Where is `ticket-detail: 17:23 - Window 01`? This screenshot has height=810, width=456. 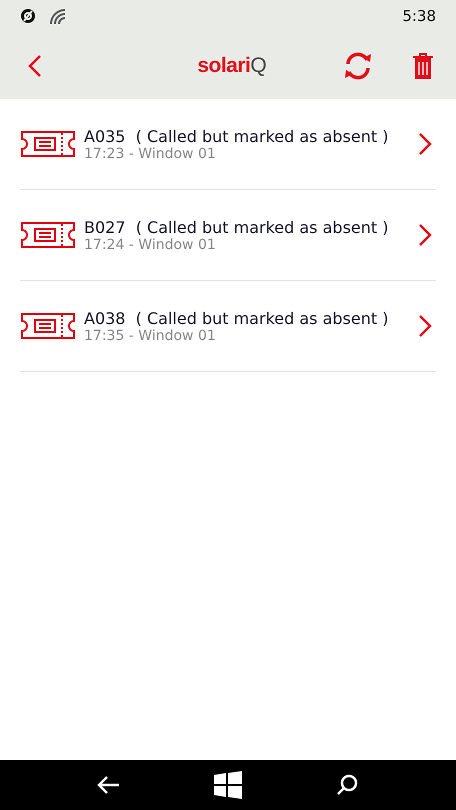 ticket-detail: 17:23 - Window 01 is located at coordinates (150, 154).